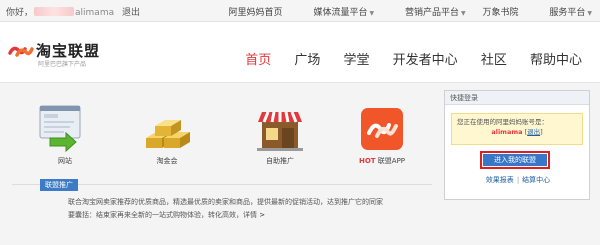 This screenshot has width=600, height=245. Describe the element at coordinates (258, 60) in the screenshot. I see `nav-home: 首页` at that location.